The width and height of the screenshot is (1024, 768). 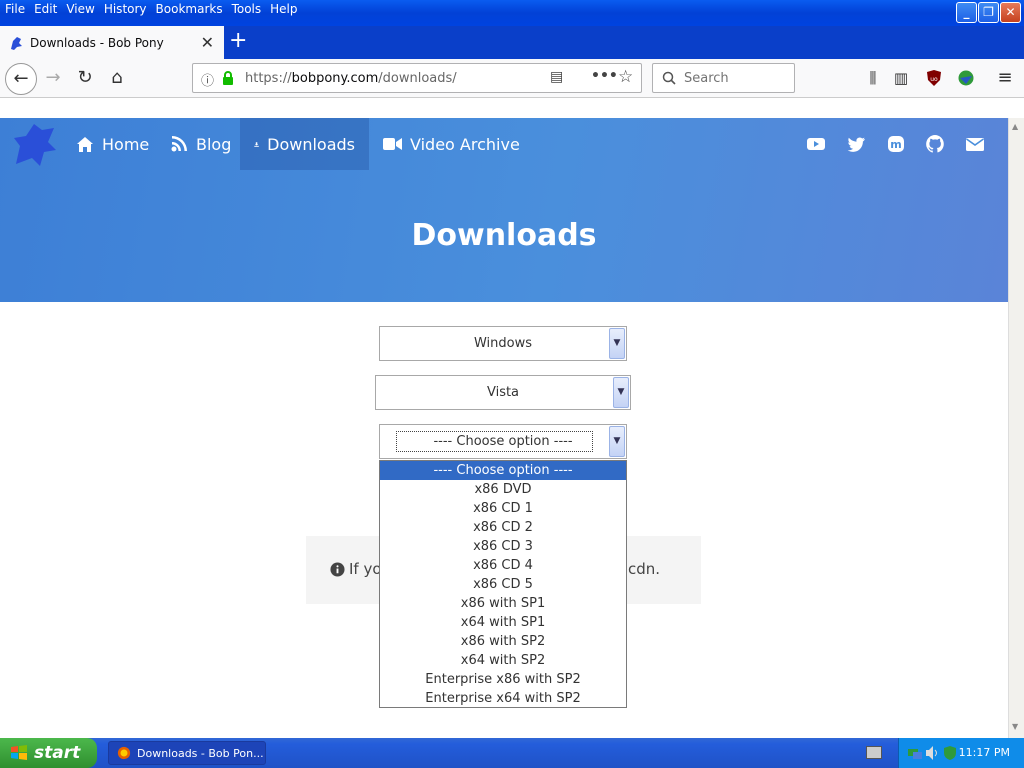 I want to click on home-icon, so click(x=85, y=144).